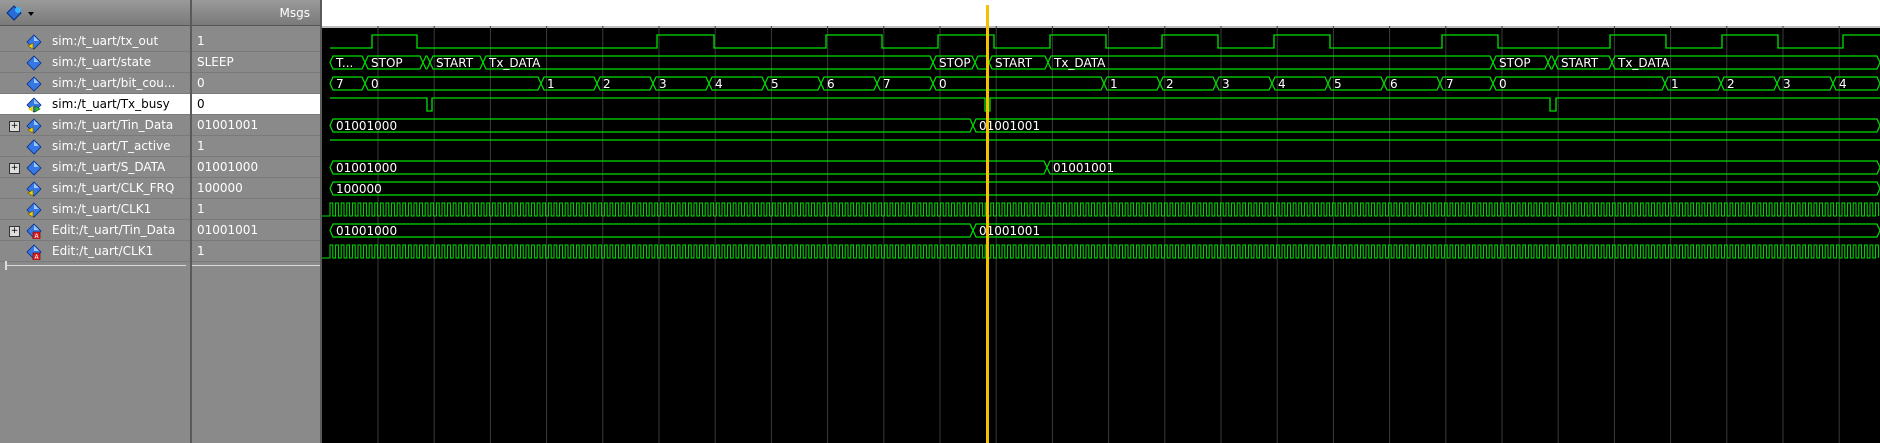 The width and height of the screenshot is (1880, 443). I want to click on signal-name: sim:/t_uart/state, so click(102, 62).